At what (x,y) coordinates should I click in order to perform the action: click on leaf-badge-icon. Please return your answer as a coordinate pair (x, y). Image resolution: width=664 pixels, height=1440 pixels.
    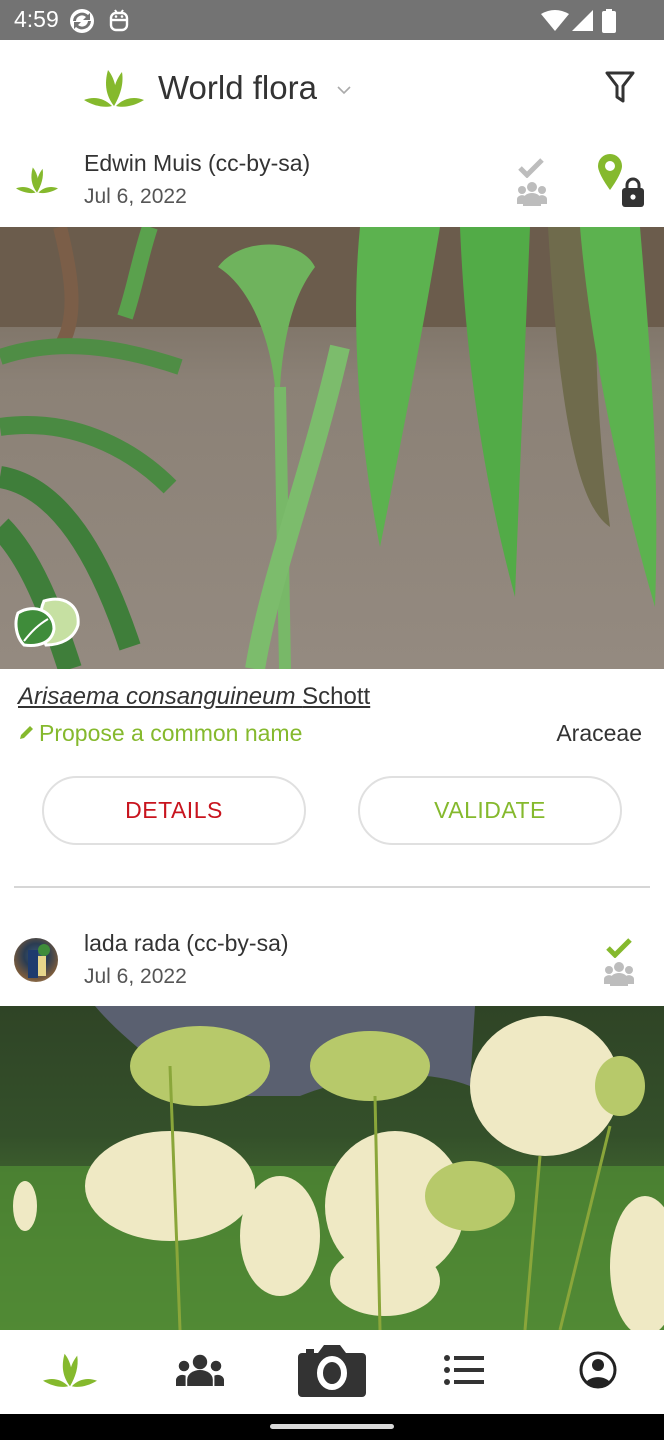
    Looking at the image, I should click on (47, 624).